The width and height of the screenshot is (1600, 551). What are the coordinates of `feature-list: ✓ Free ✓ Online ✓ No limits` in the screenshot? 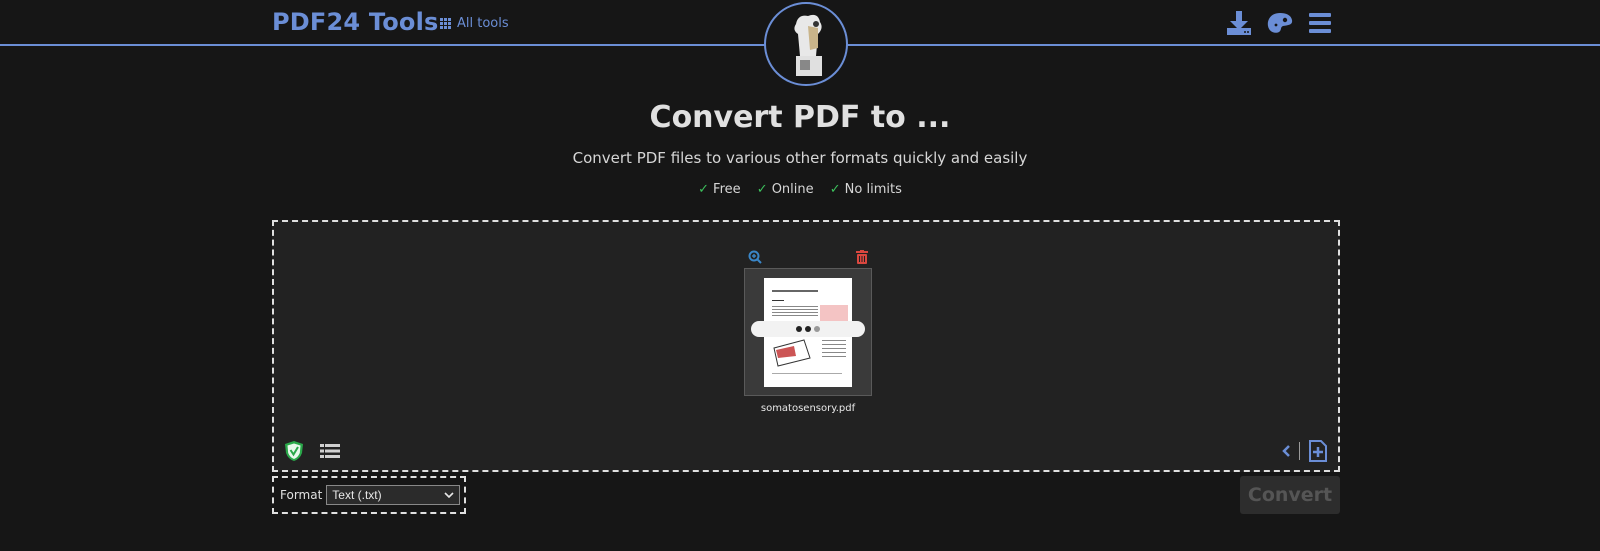 It's located at (800, 189).